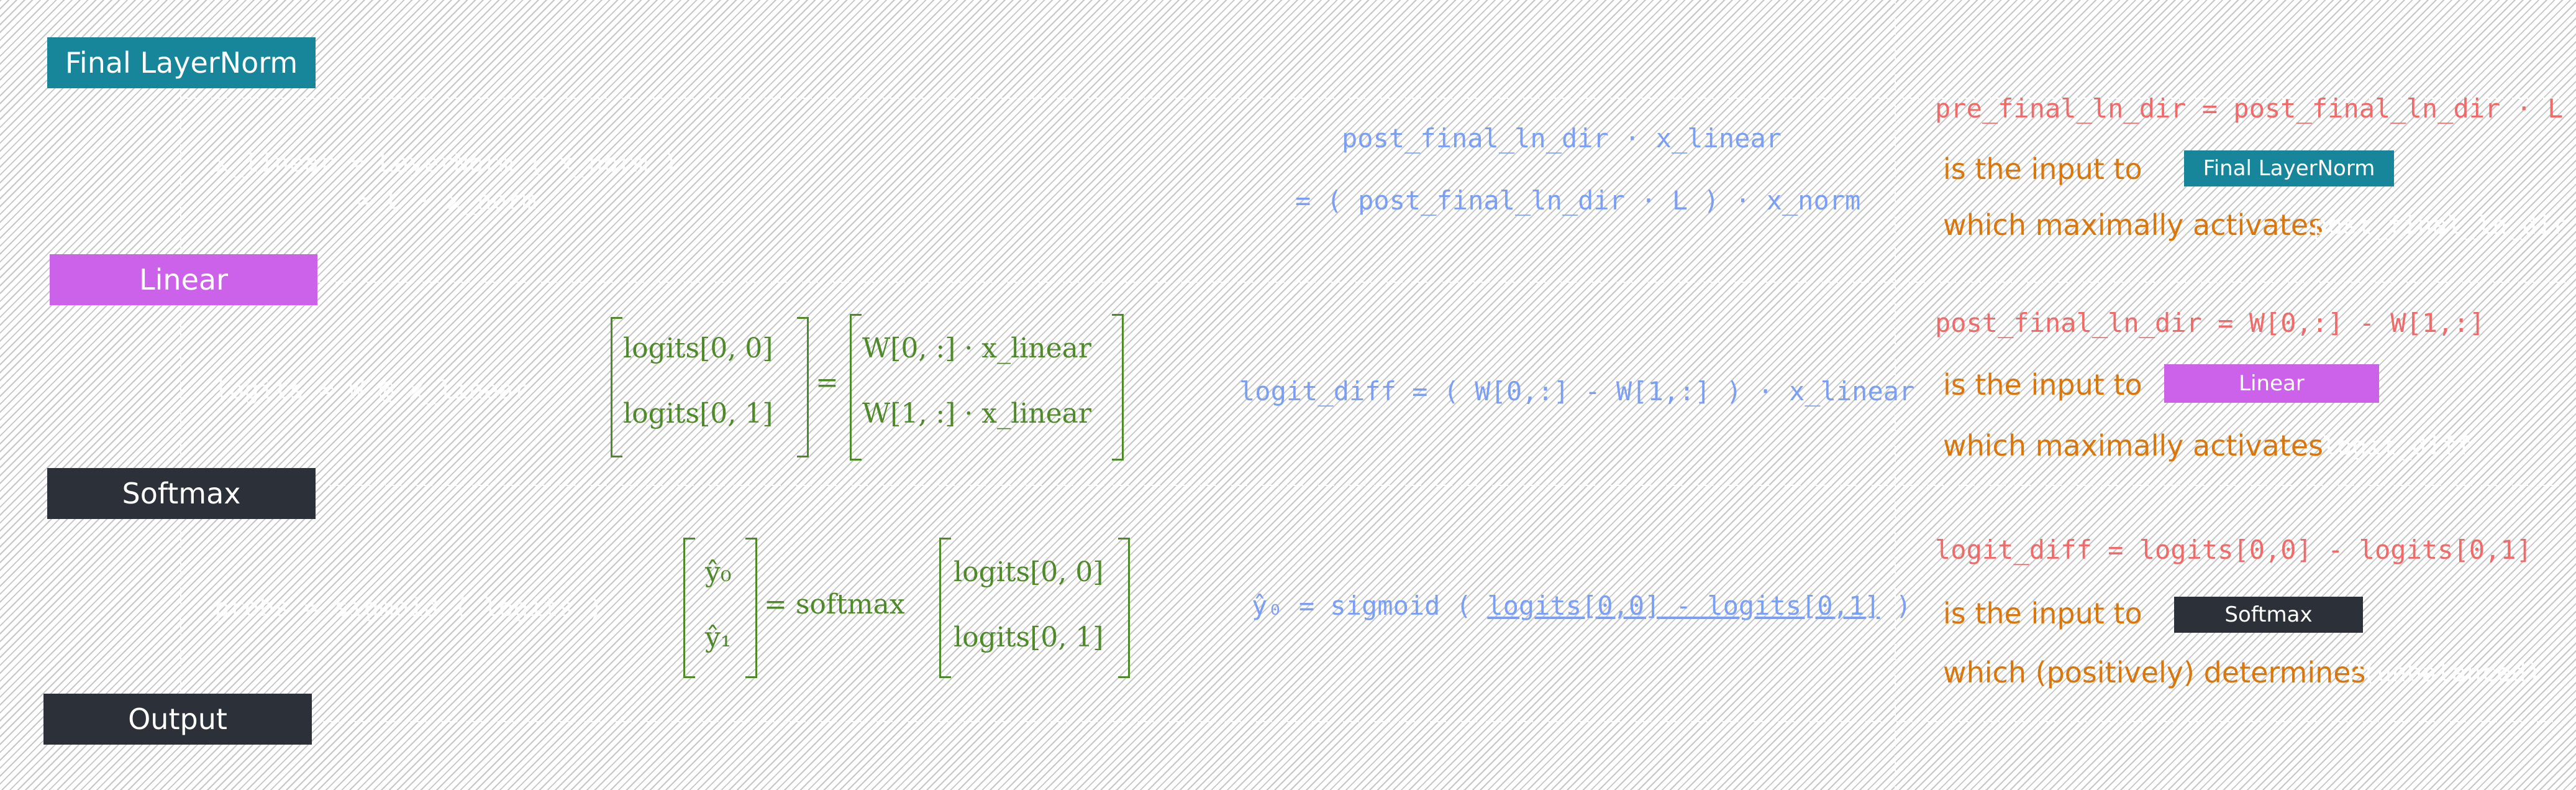 The image size is (2576, 790). Describe the element at coordinates (689, 608) in the screenshot. I see `yhat-vector-bracket-left` at that location.